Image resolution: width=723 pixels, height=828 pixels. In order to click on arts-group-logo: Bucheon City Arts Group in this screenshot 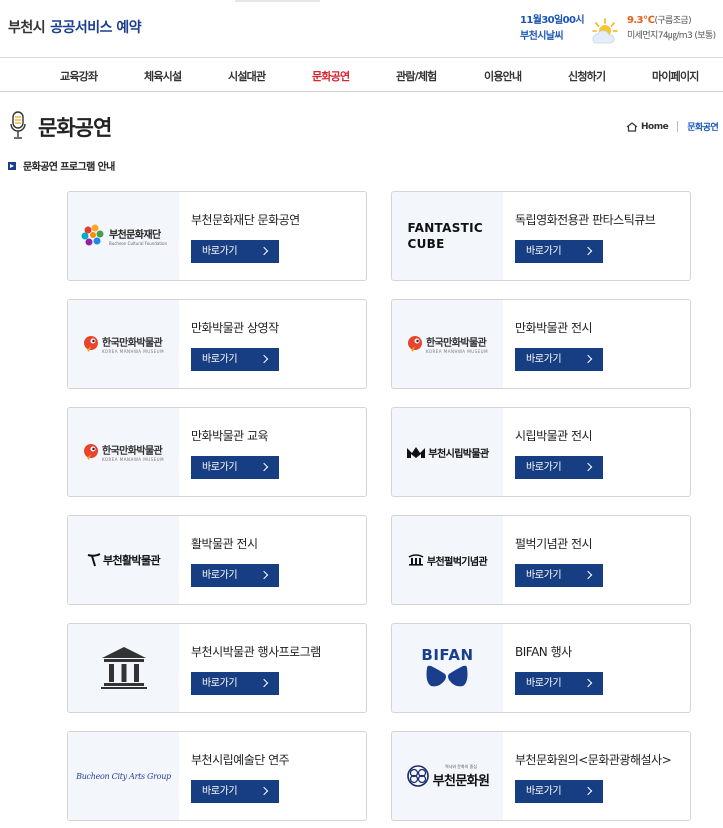, I will do `click(123, 776)`.